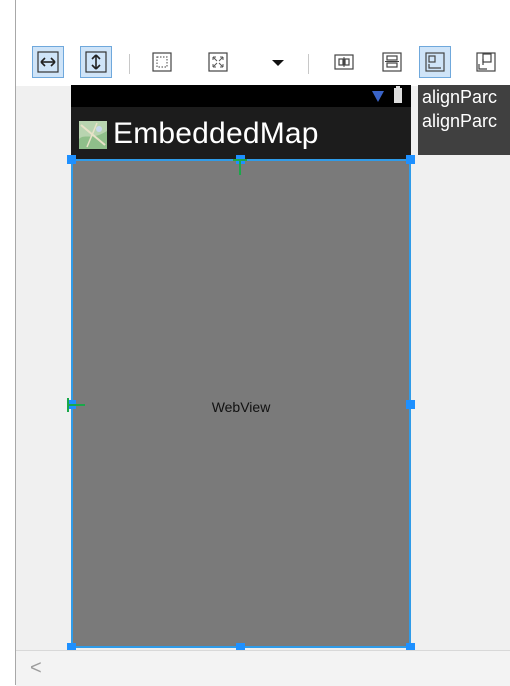 Image resolution: width=510 pixels, height=686 pixels. What do you see at coordinates (240, 166) in the screenshot?
I see `top-anchor-icon` at bounding box center [240, 166].